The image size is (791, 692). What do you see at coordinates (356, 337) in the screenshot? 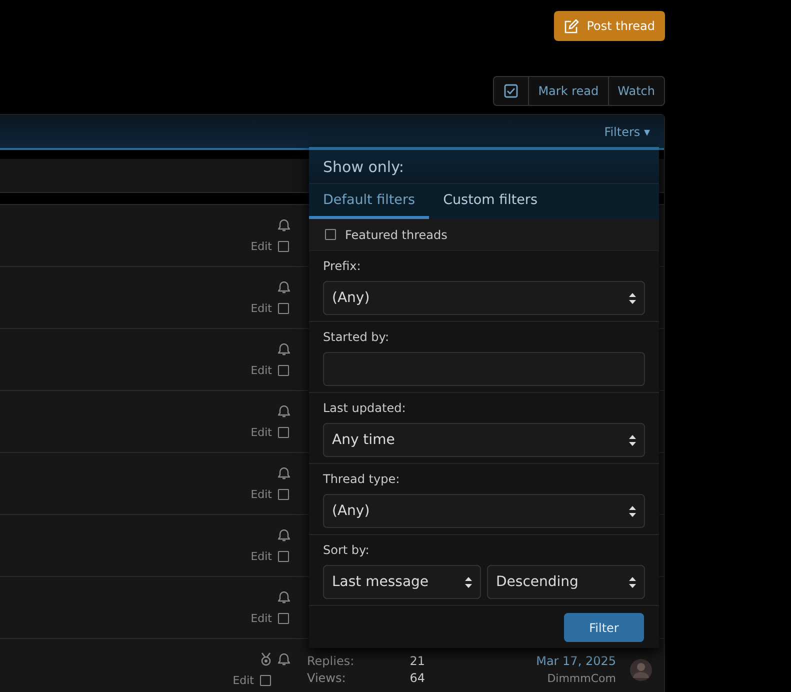
I see `field-label: Started by:` at bounding box center [356, 337].